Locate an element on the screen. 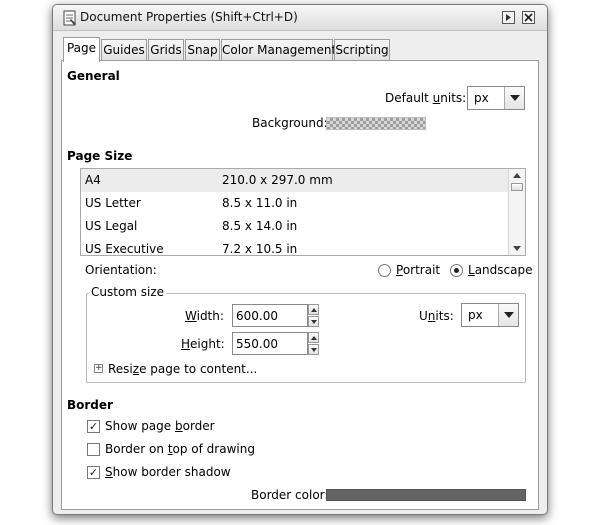 This screenshot has width=600, height=525. mnemonic: P is located at coordinates (399, 270).